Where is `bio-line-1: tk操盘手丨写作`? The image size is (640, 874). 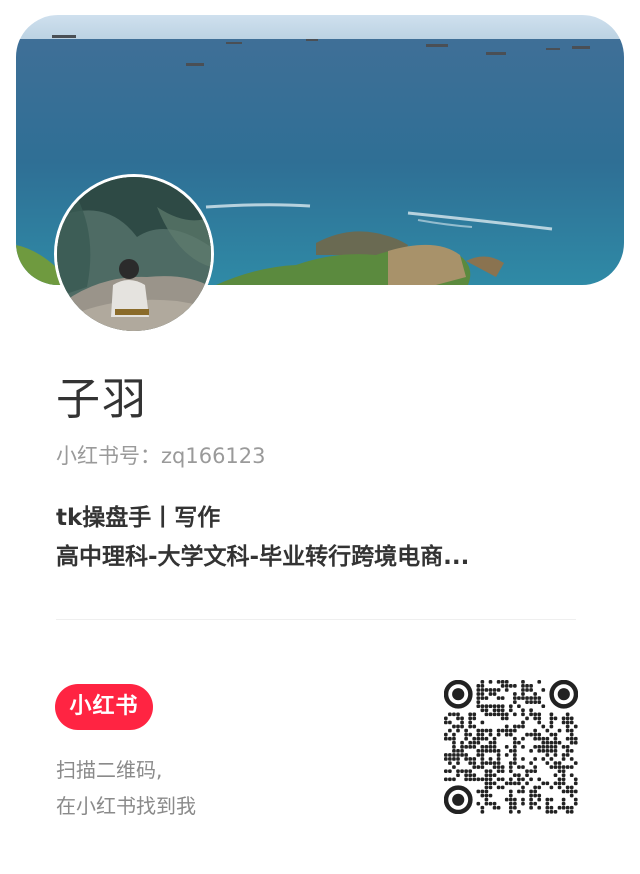 bio-line-1: tk操盘手丨写作 is located at coordinates (138, 518).